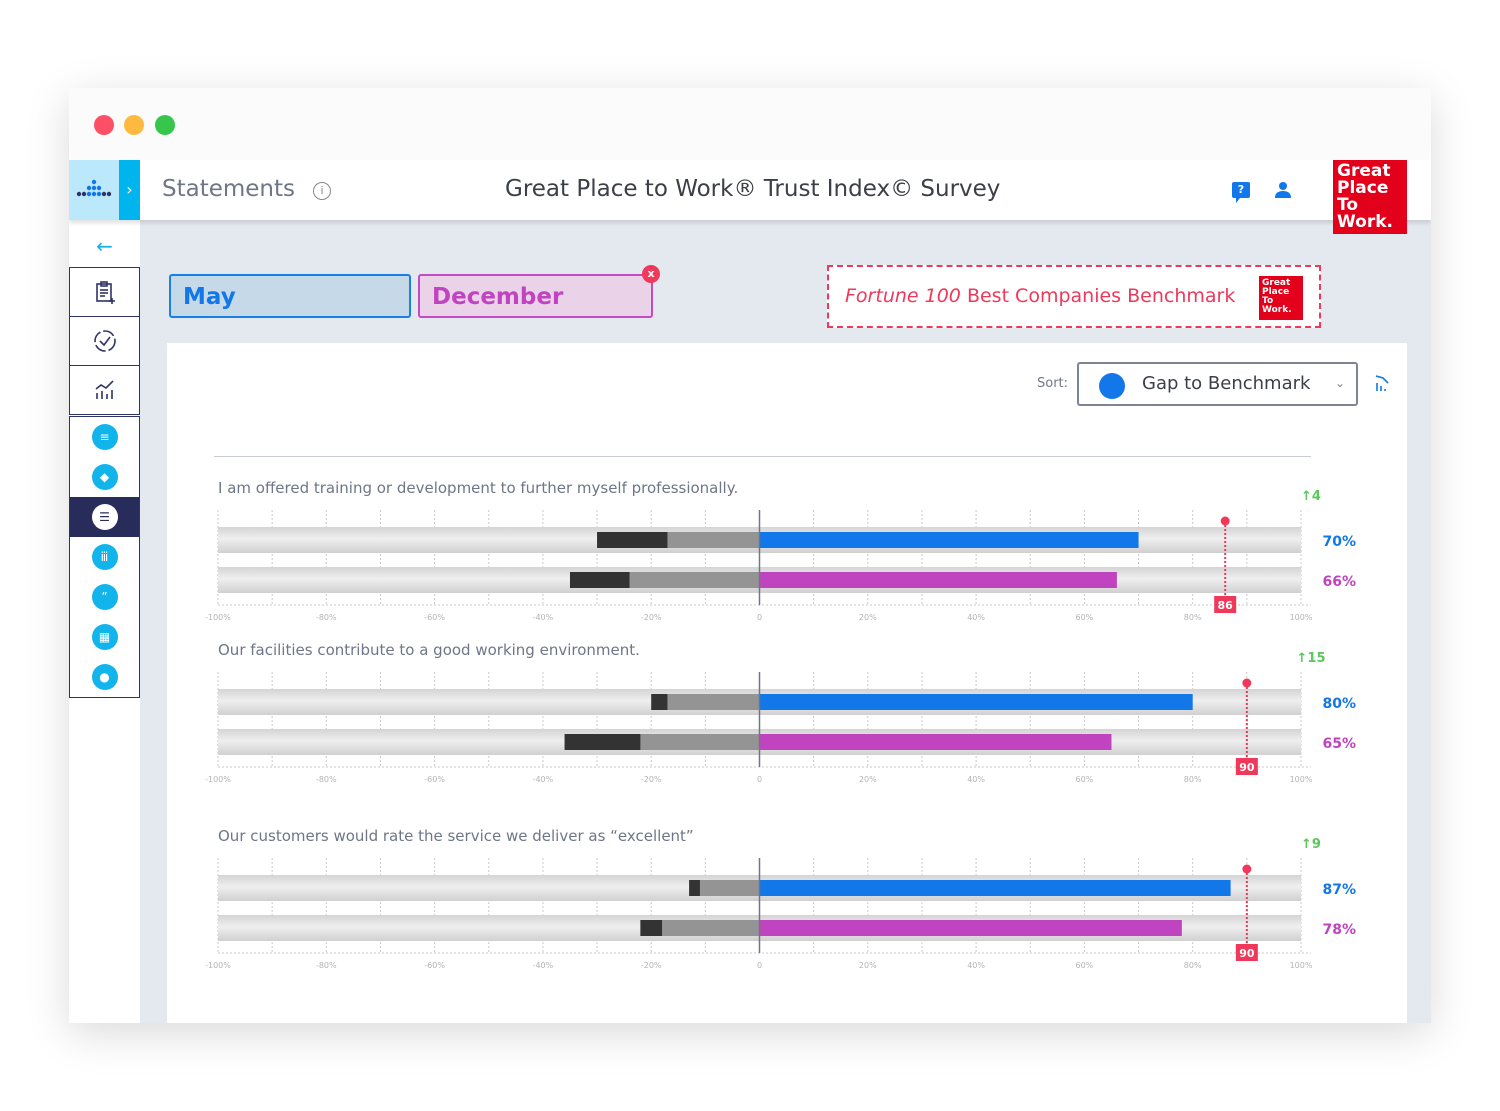 The image size is (1500, 1111). What do you see at coordinates (1226, 605) in the screenshot?
I see `benchmark-value-label: 86` at bounding box center [1226, 605].